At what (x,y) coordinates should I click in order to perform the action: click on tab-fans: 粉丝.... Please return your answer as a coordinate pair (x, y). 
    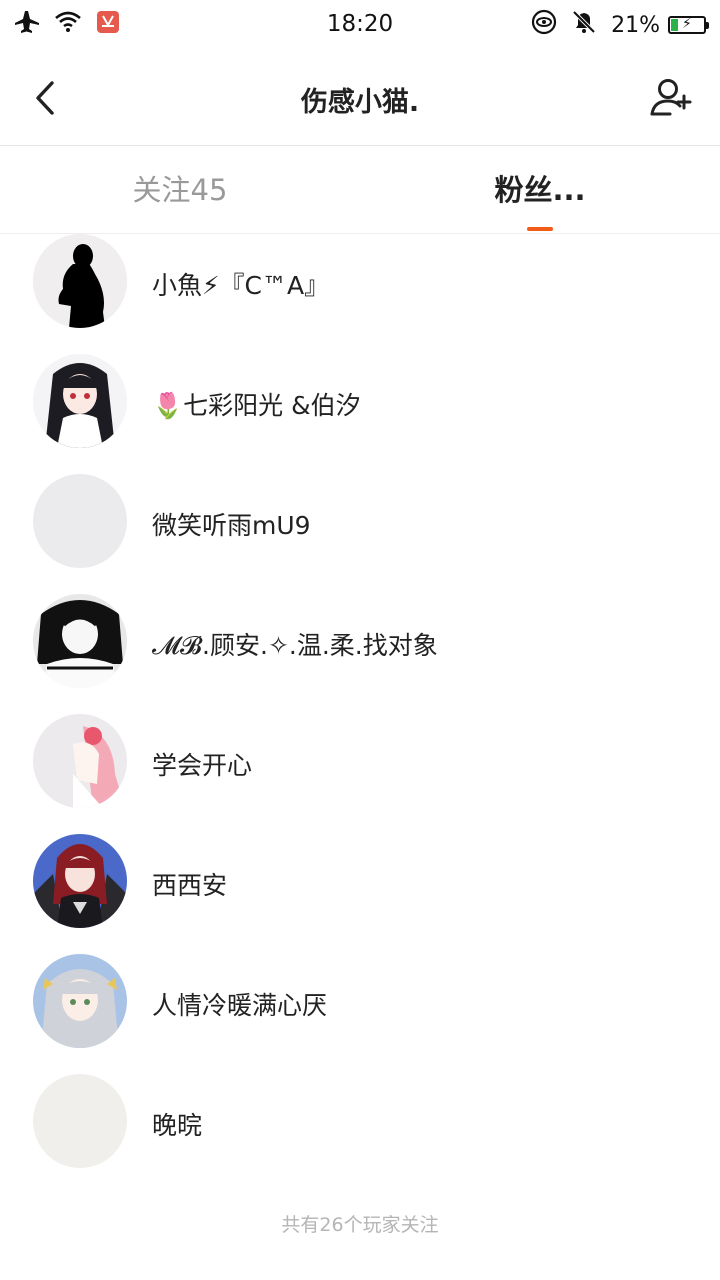
    Looking at the image, I should click on (540, 190).